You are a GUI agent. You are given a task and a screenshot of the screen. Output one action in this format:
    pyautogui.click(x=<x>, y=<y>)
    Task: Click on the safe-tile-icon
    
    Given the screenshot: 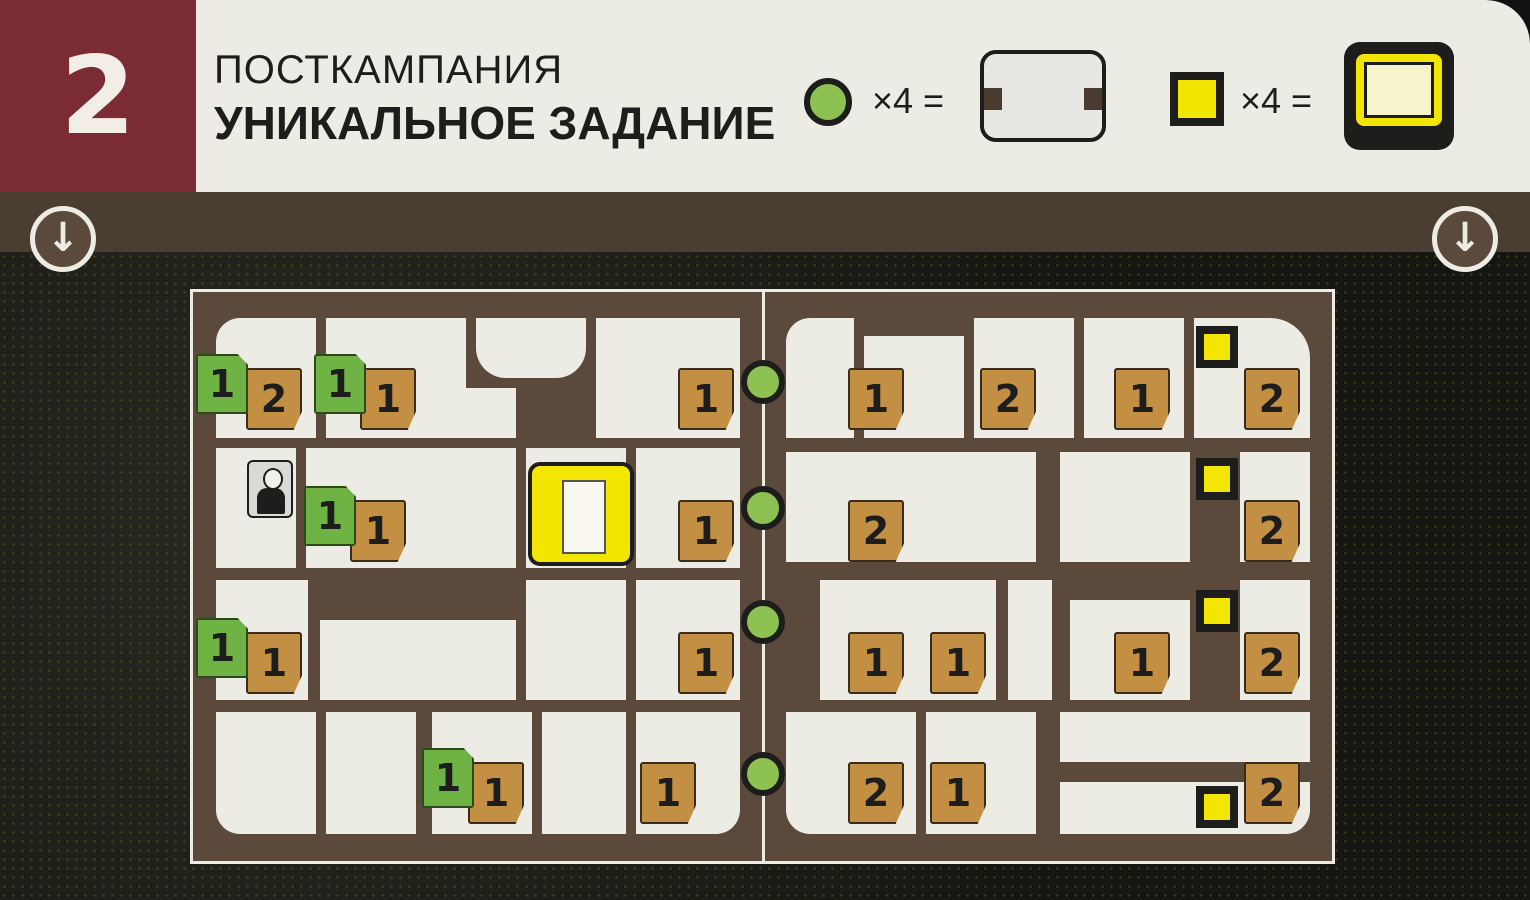 What is the action you would take?
    pyautogui.click(x=1399, y=96)
    